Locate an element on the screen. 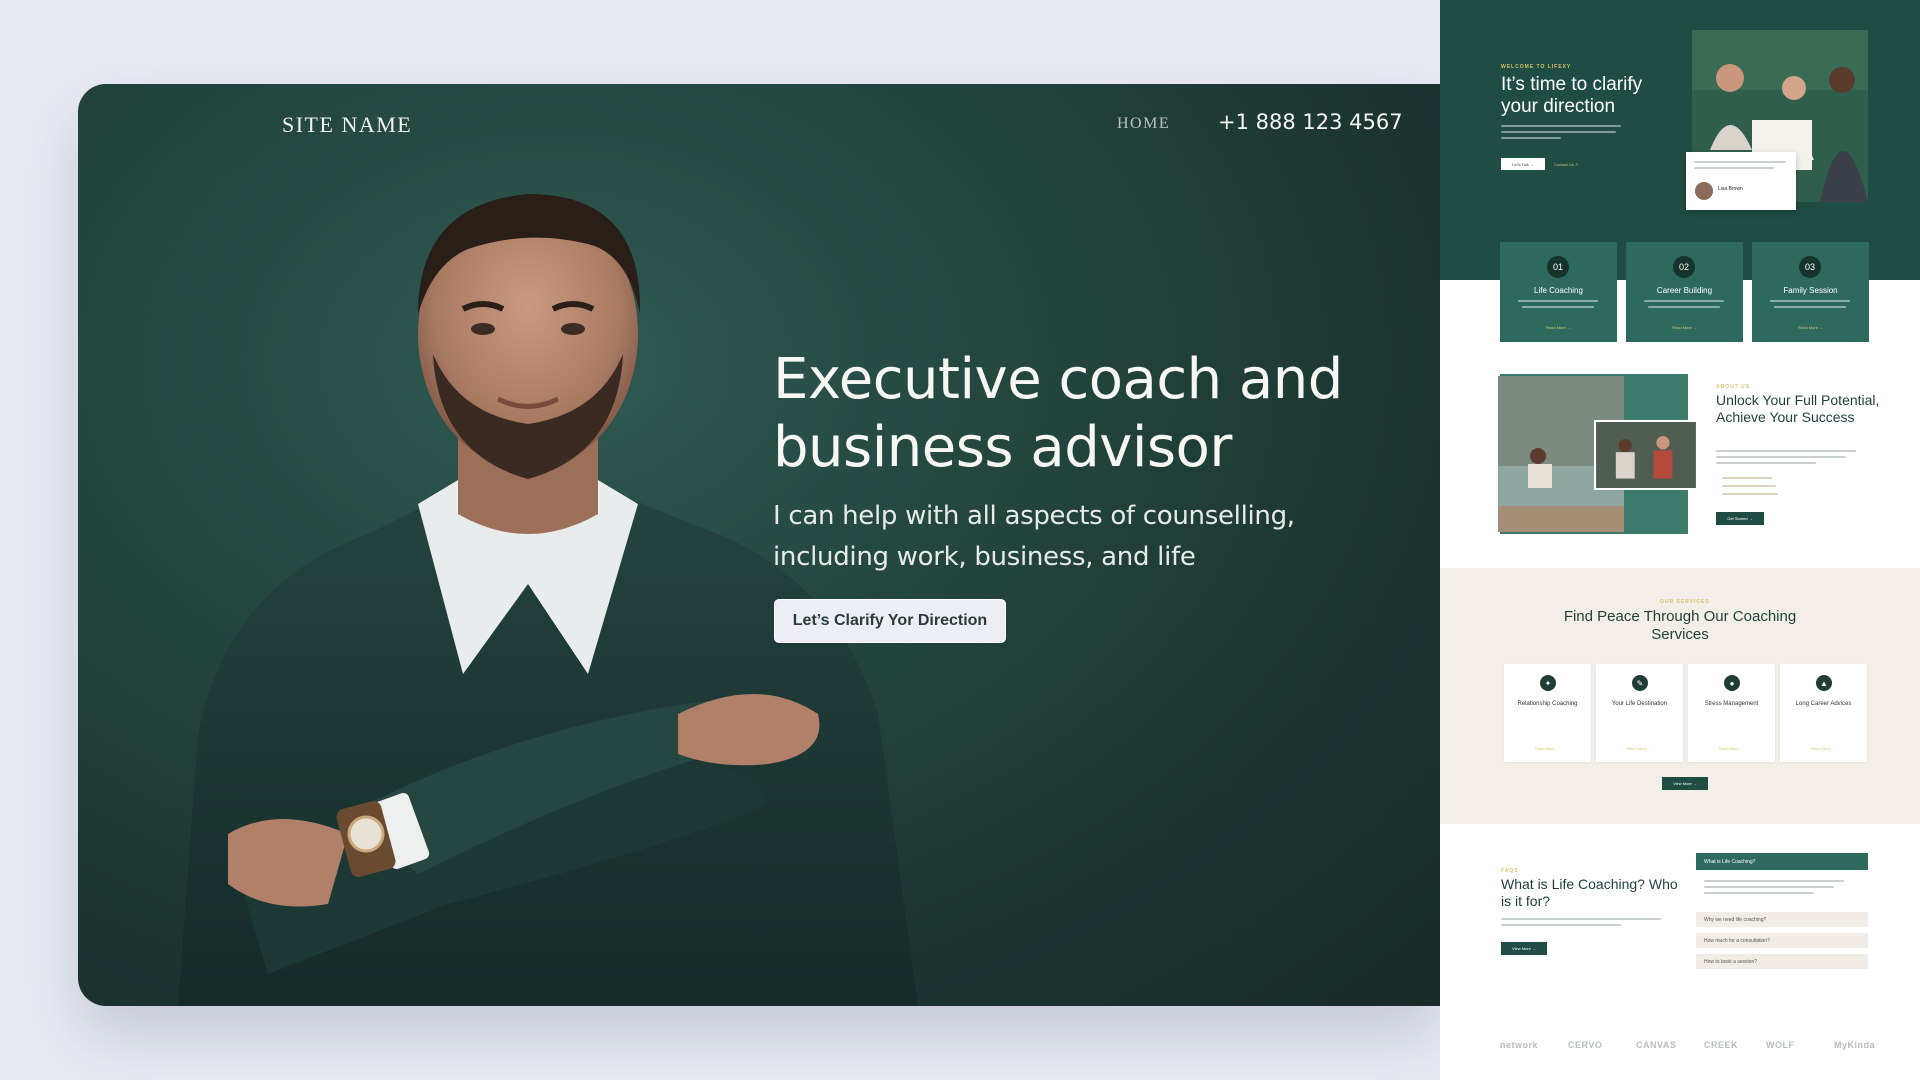 The image size is (1920, 1080). card-number: 01 is located at coordinates (1558, 267).